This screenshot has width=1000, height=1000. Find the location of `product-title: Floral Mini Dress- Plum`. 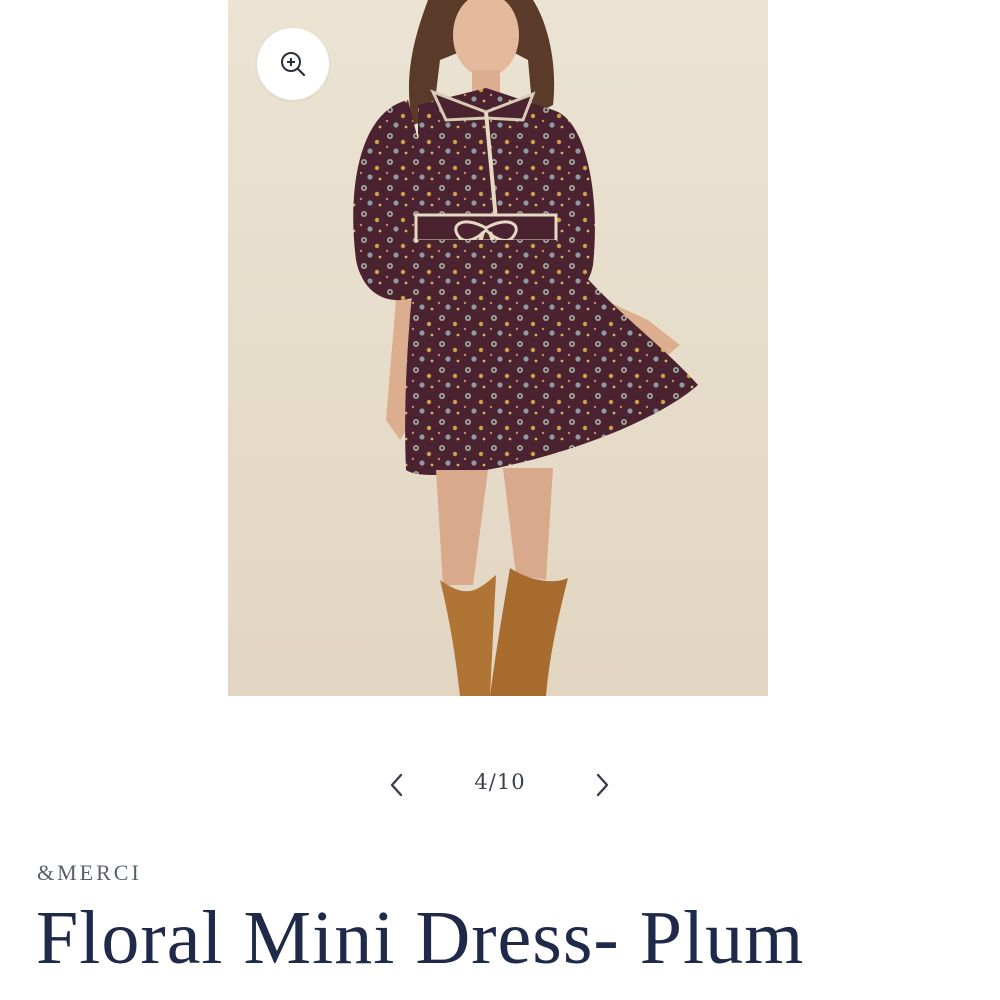

product-title: Floral Mini Dress- Plum is located at coordinates (420, 938).